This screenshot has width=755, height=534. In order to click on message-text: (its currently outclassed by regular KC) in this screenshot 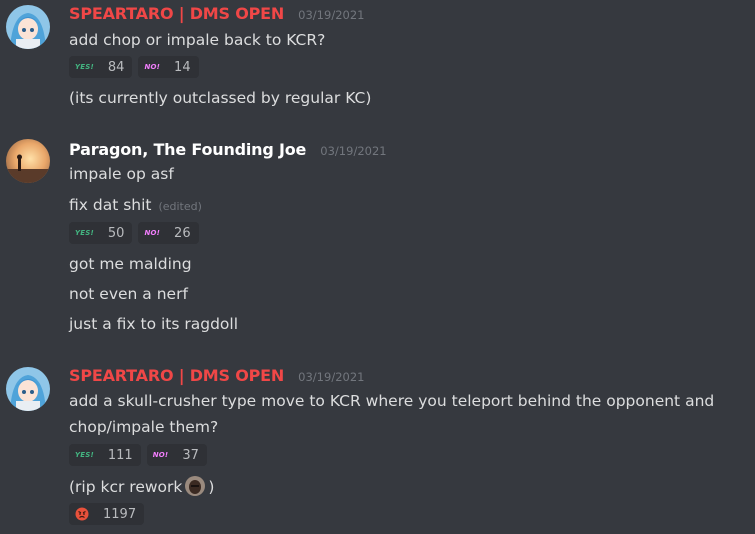, I will do `click(220, 98)`.